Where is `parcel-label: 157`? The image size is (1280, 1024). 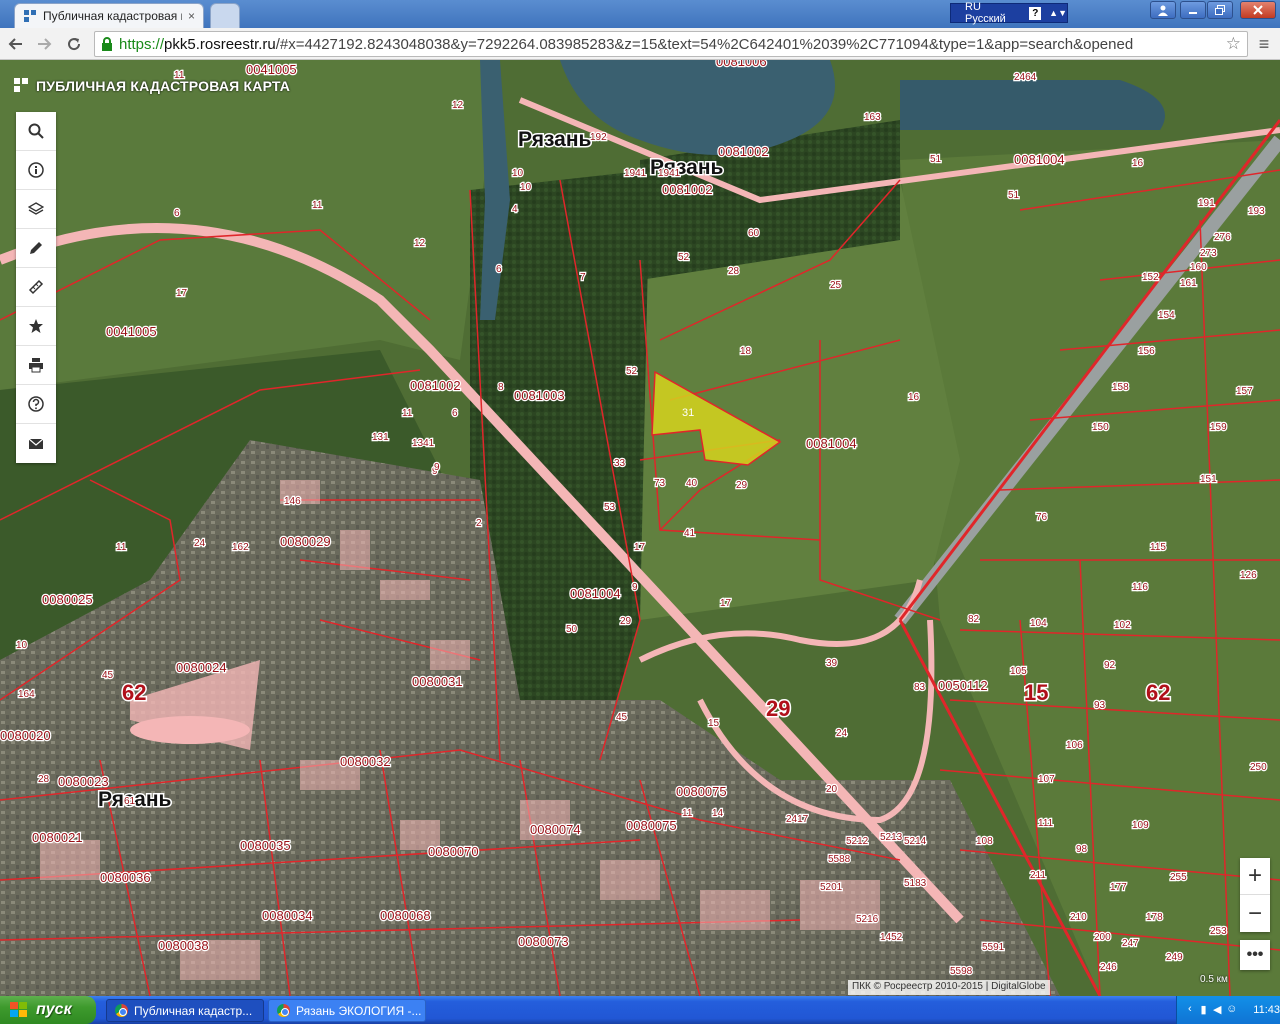
parcel-label: 157 is located at coordinates (1244, 391).